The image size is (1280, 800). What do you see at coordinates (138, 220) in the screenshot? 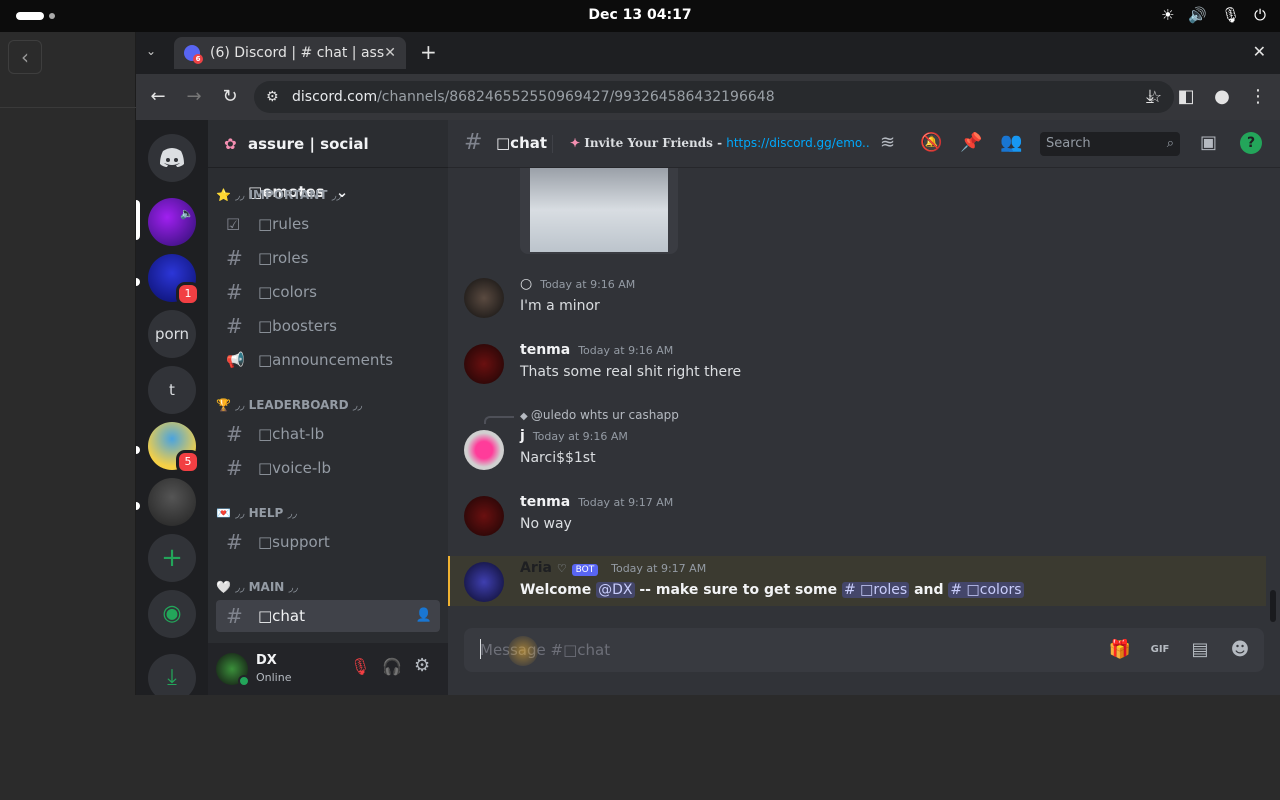
I see `selected-server-pip` at bounding box center [138, 220].